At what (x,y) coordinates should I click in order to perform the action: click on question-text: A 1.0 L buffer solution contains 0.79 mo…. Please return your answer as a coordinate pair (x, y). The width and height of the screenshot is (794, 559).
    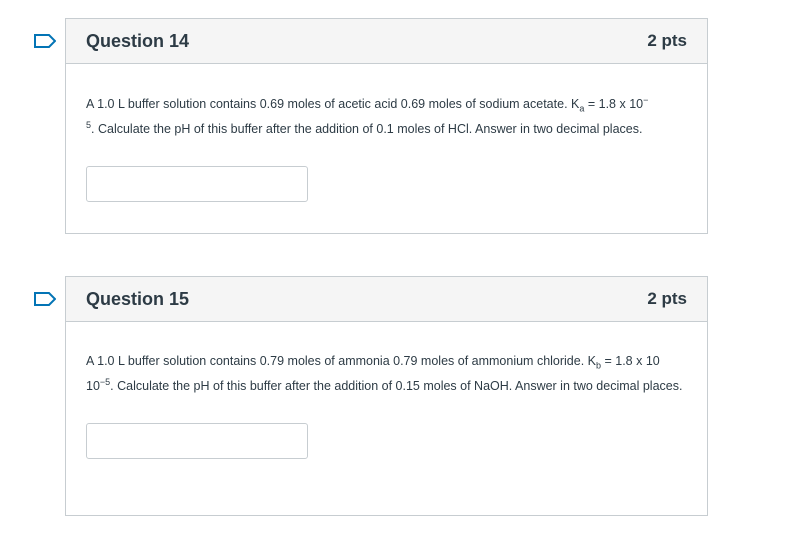
    Looking at the image, I should click on (384, 373).